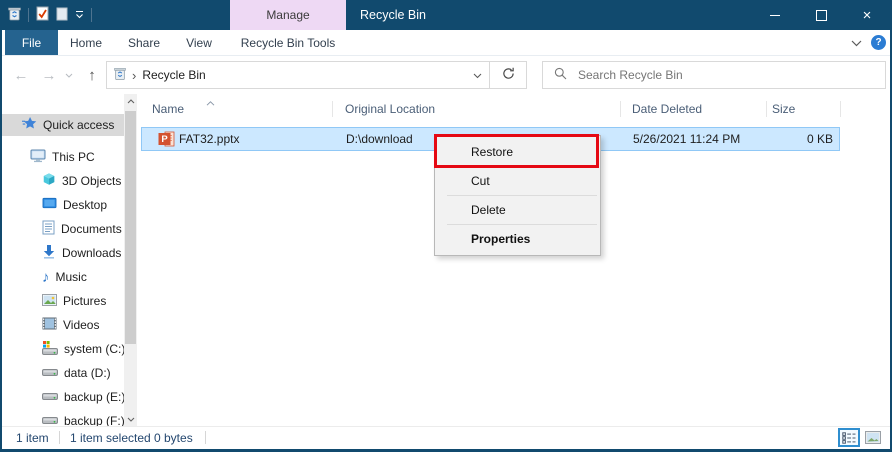  What do you see at coordinates (517, 181) in the screenshot?
I see `menu-item-cut: Cut` at bounding box center [517, 181].